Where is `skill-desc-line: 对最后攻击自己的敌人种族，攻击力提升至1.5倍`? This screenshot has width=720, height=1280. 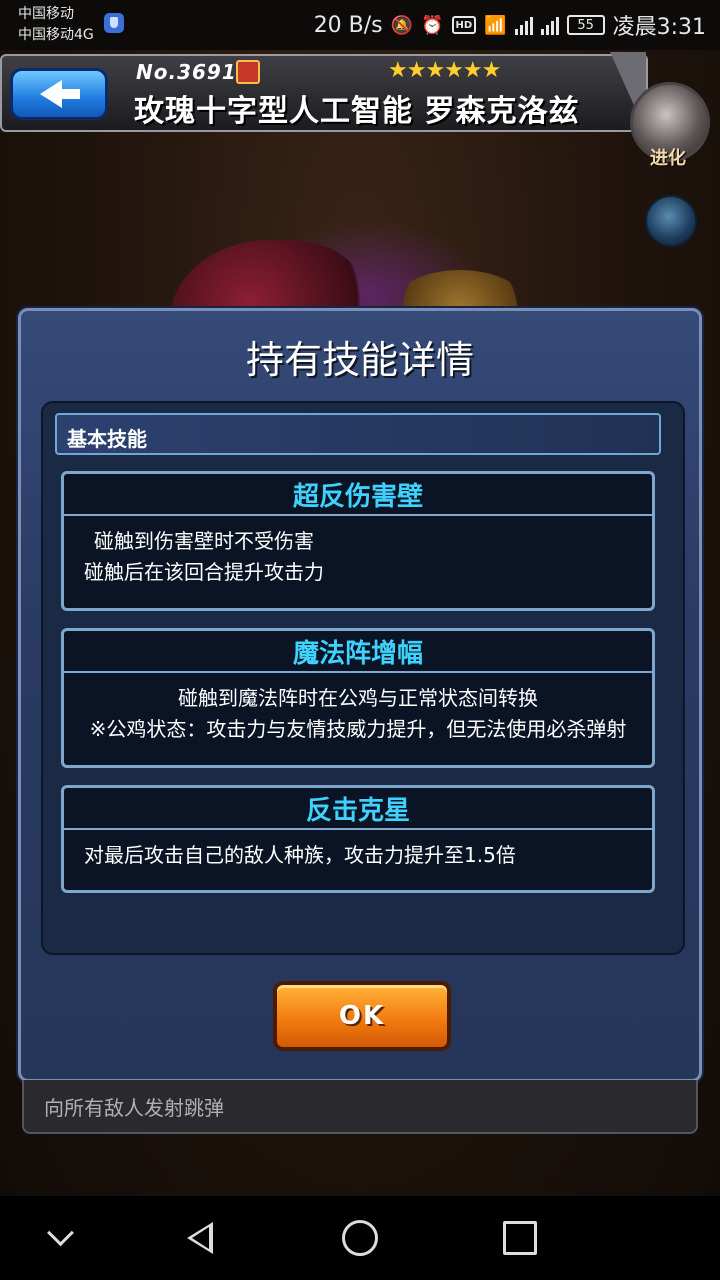
skill-desc-line: 对最后攻击自己的敌人种族，攻击力提升至1.5倍 is located at coordinates (300, 855).